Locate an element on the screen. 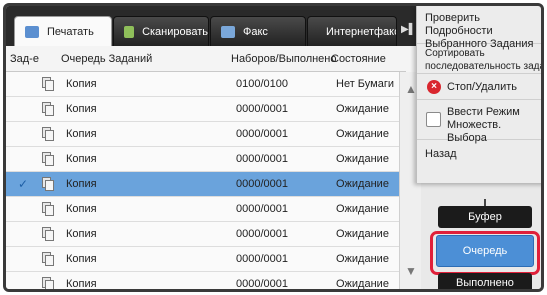  tab-internet-fax: Интернетфакс is located at coordinates (352, 31).